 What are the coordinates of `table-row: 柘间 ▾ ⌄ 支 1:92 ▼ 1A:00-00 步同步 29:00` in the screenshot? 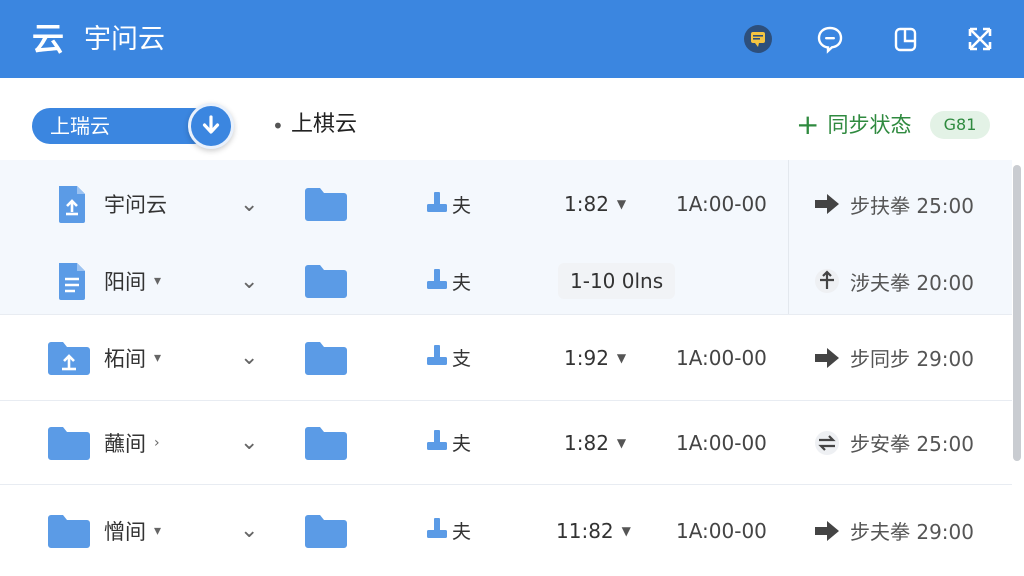 It's located at (506, 357).